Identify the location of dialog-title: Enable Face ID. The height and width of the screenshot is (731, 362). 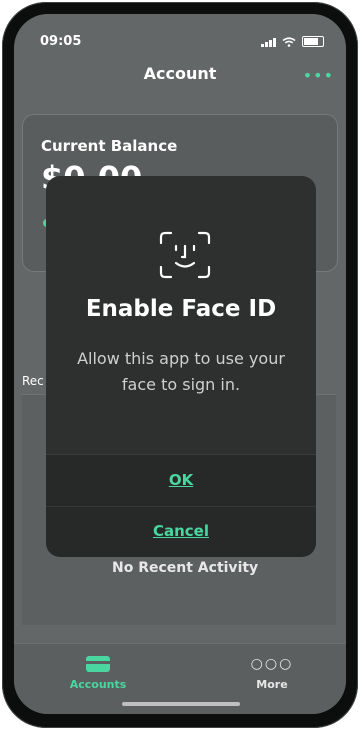
(181, 309).